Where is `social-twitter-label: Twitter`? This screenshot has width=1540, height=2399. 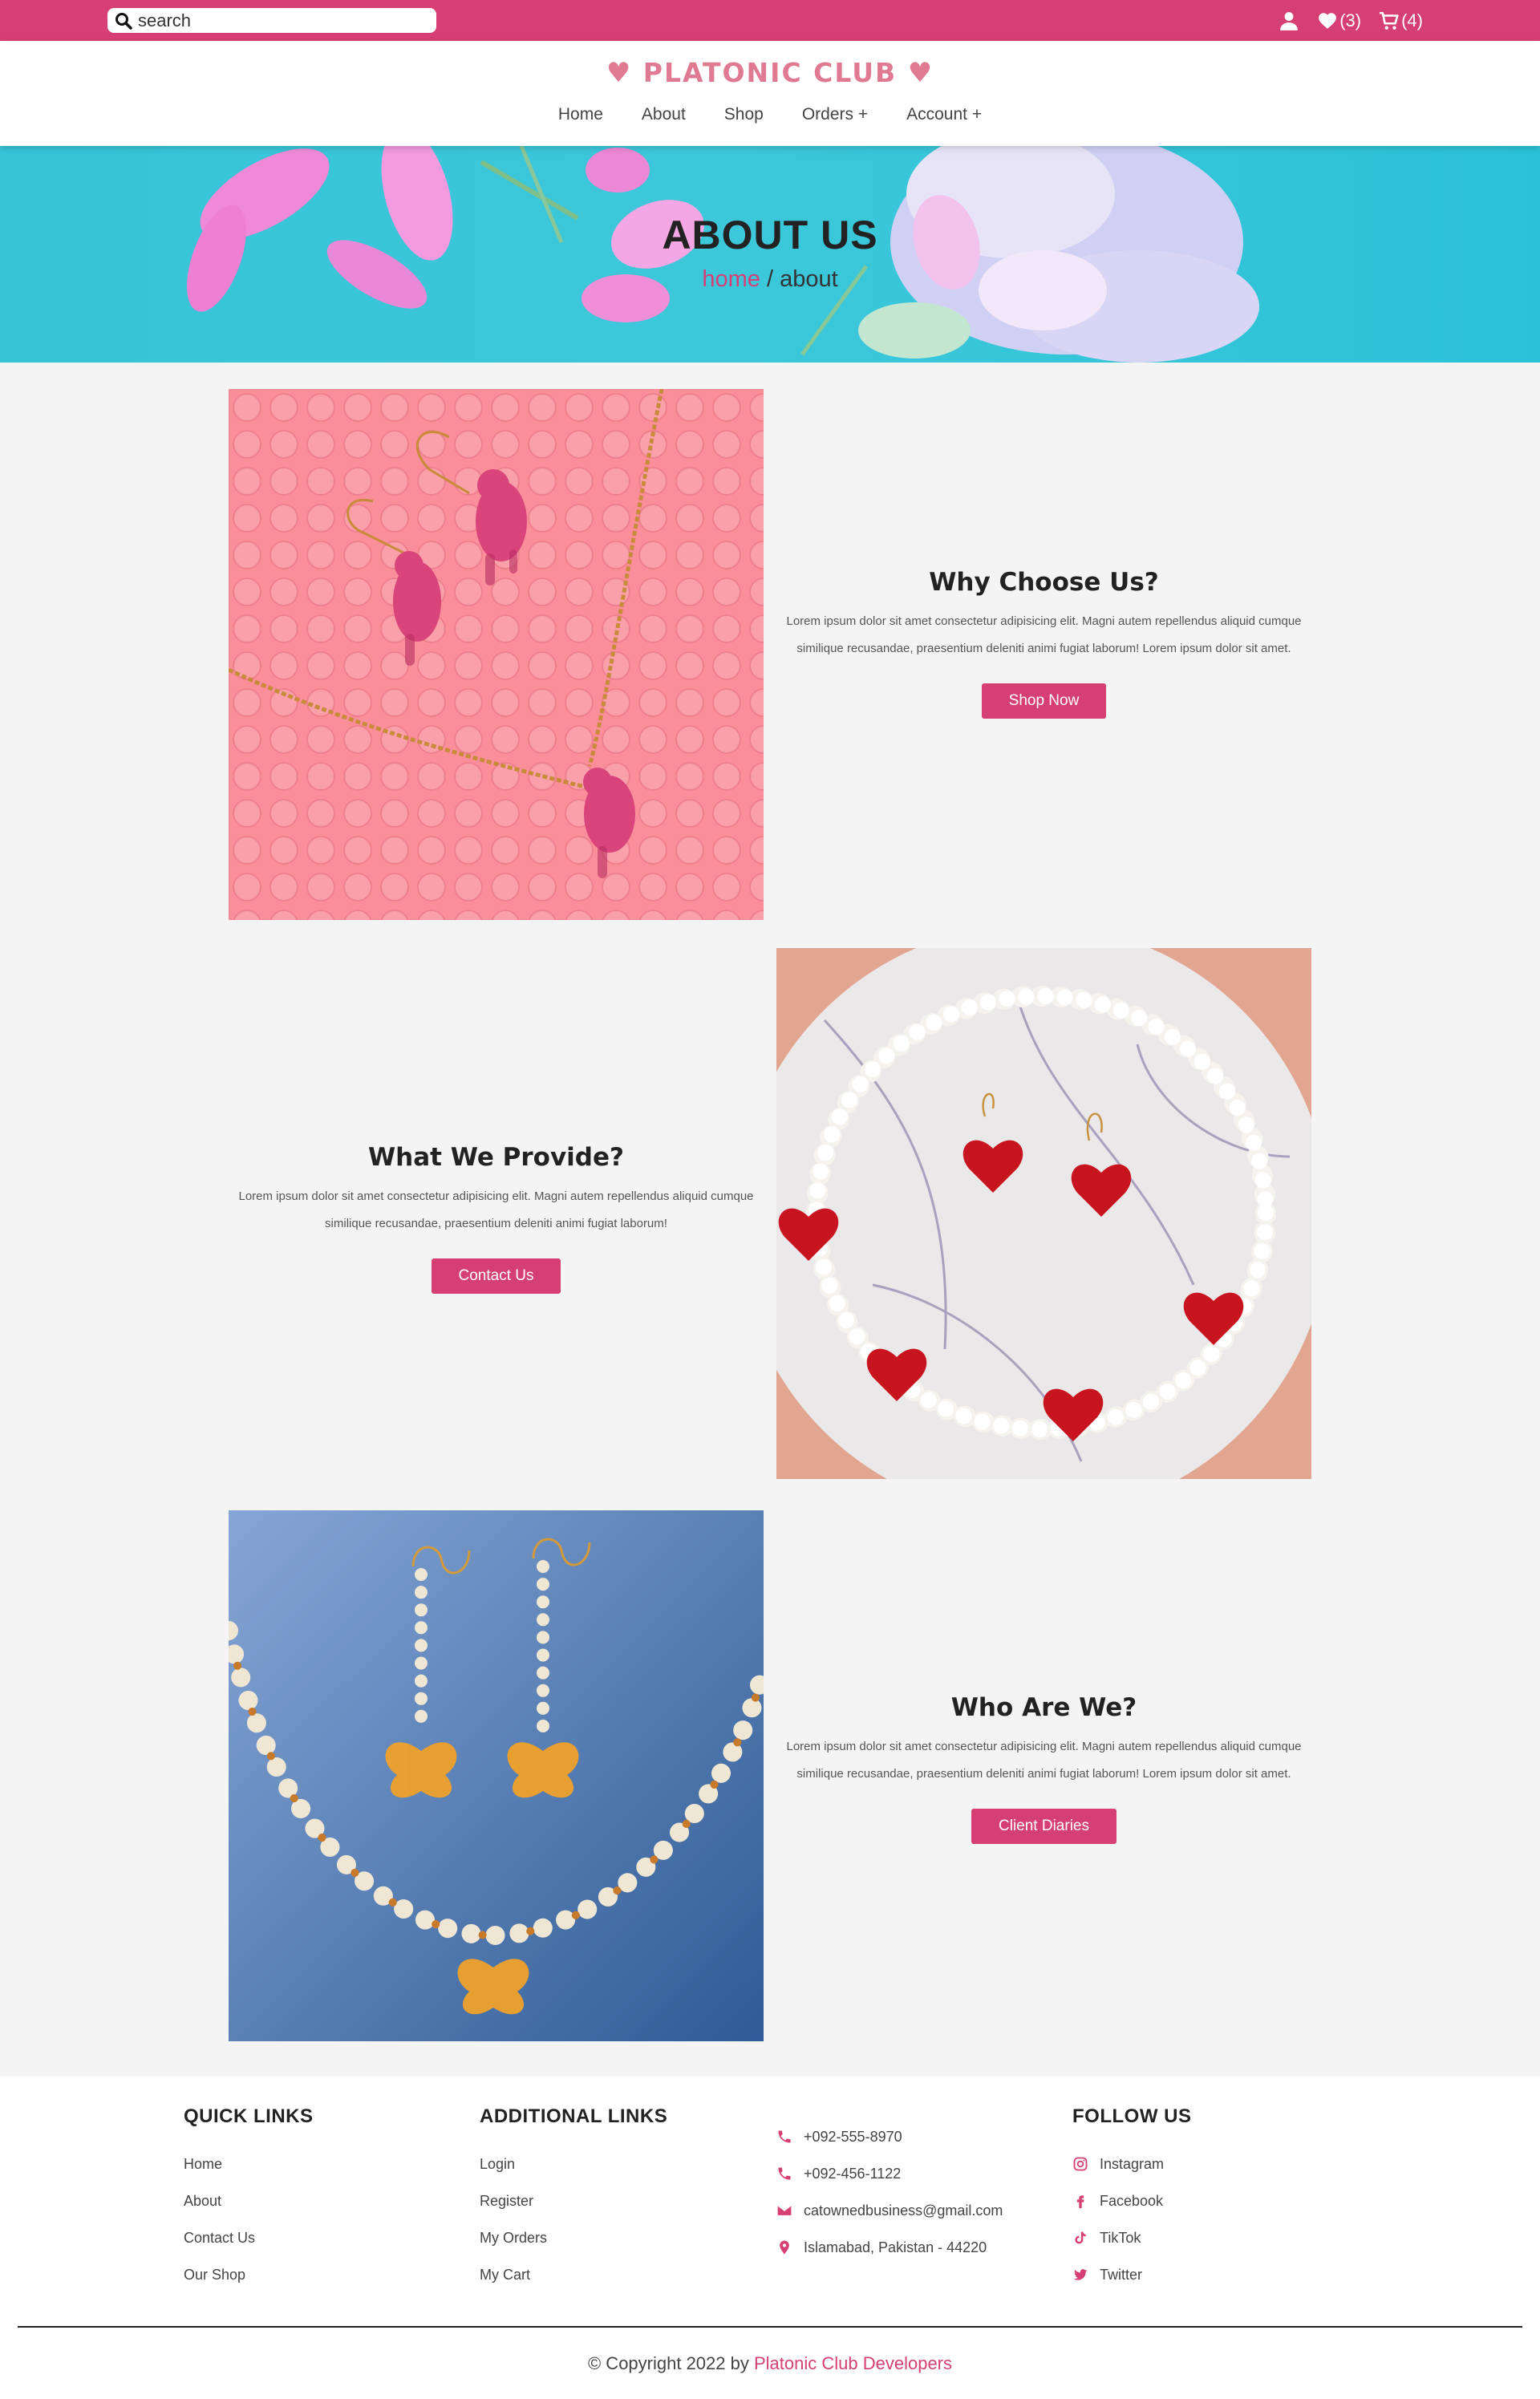 social-twitter-label: Twitter is located at coordinates (1121, 2274).